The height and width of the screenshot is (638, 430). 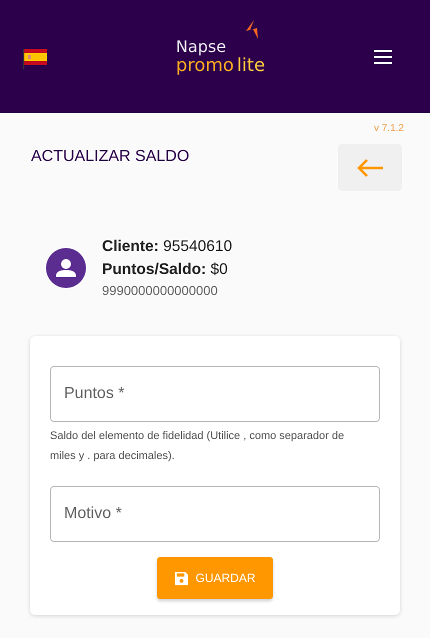 What do you see at coordinates (215, 578) in the screenshot?
I see `save-button: GUARDAR` at bounding box center [215, 578].